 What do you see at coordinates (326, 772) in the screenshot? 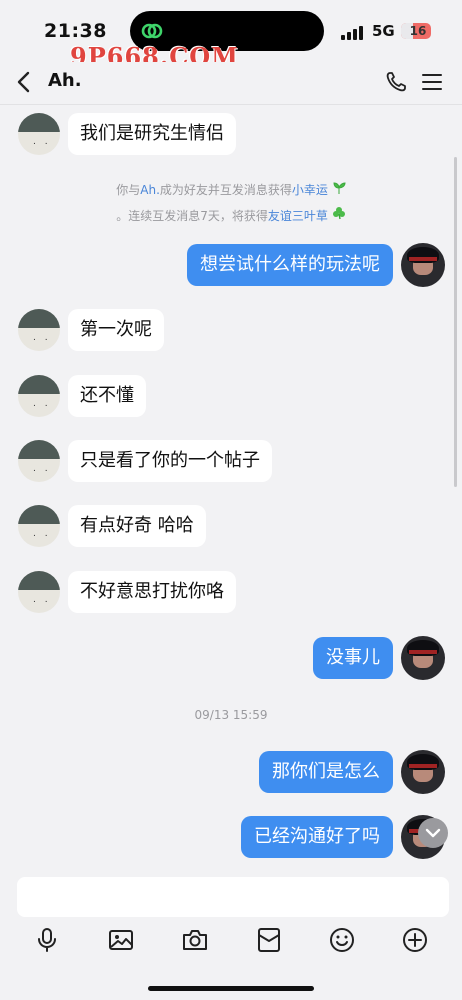
I see `message-bubble: 那你们是怎么` at bounding box center [326, 772].